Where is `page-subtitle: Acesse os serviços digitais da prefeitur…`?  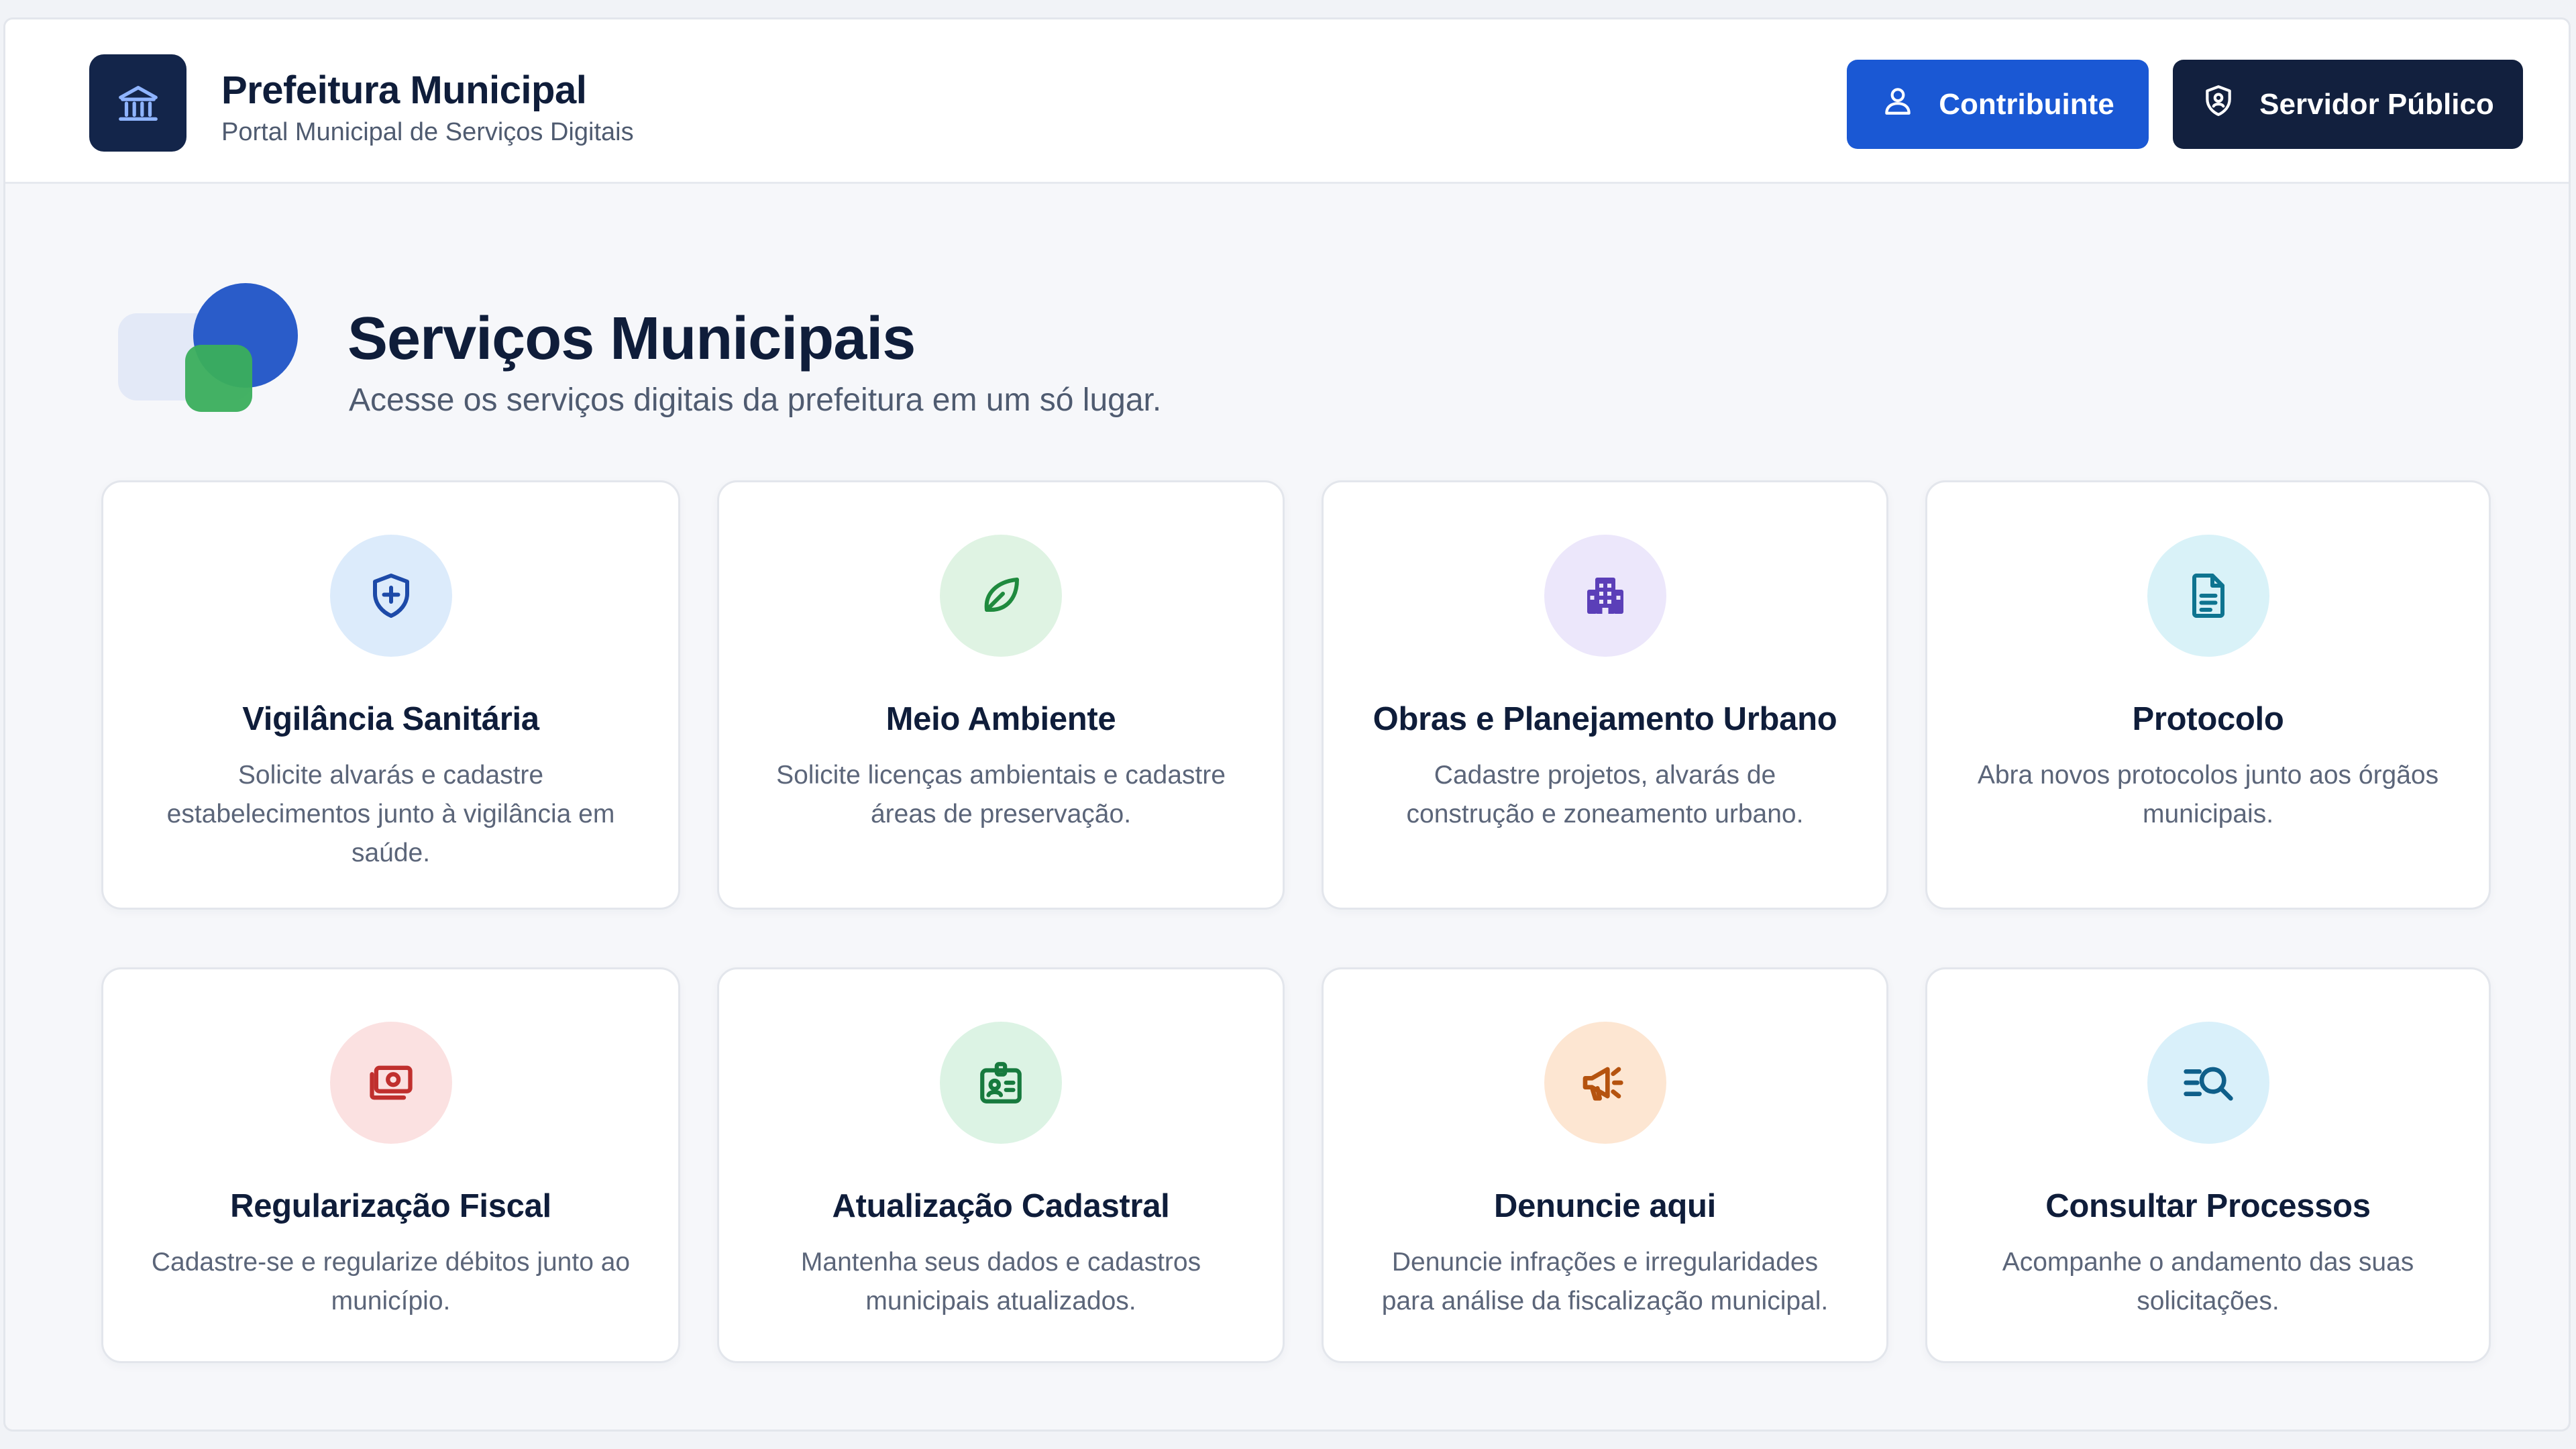
page-subtitle: Acesse os serviços digitais da prefeitur… is located at coordinates (755, 400).